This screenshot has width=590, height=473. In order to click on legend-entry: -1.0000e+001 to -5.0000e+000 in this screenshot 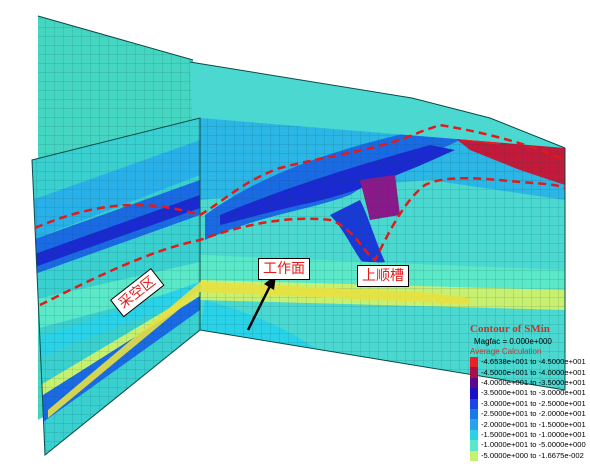, I will do `click(529, 445)`.